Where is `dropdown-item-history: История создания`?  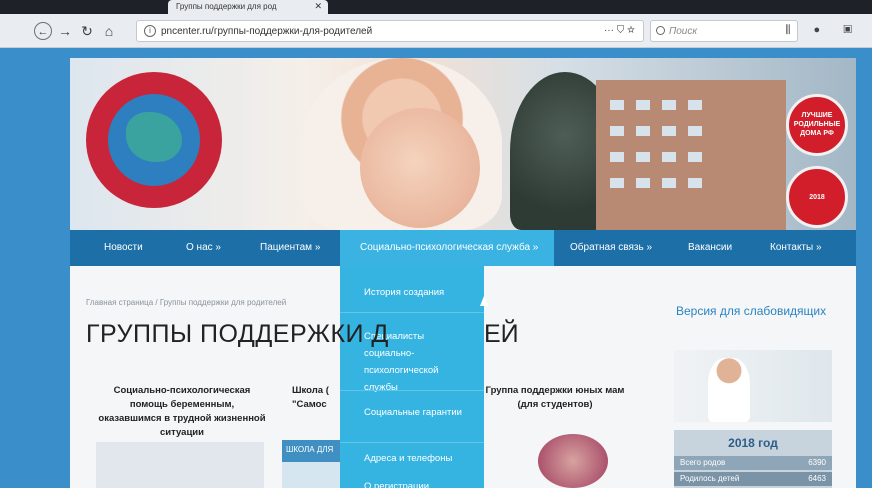 dropdown-item-history: История создания is located at coordinates (419, 292).